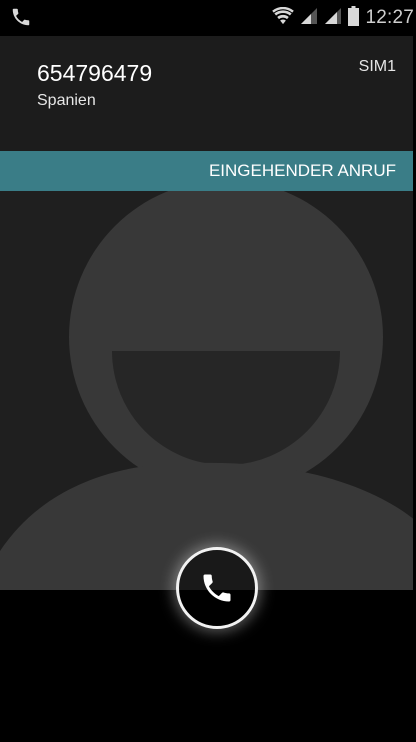  Describe the element at coordinates (309, 18) in the screenshot. I see `signal-sim1-icon` at that location.